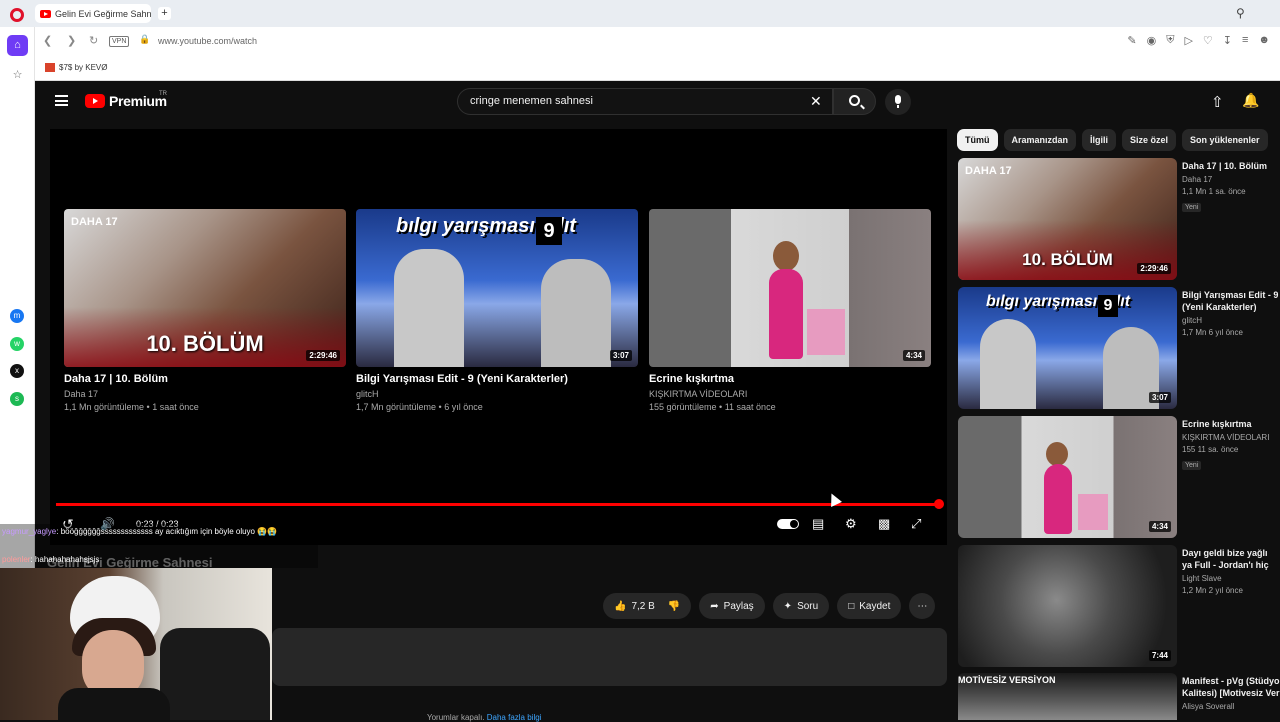  Describe the element at coordinates (17, 316) in the screenshot. I see `messenger-icon: m` at that location.